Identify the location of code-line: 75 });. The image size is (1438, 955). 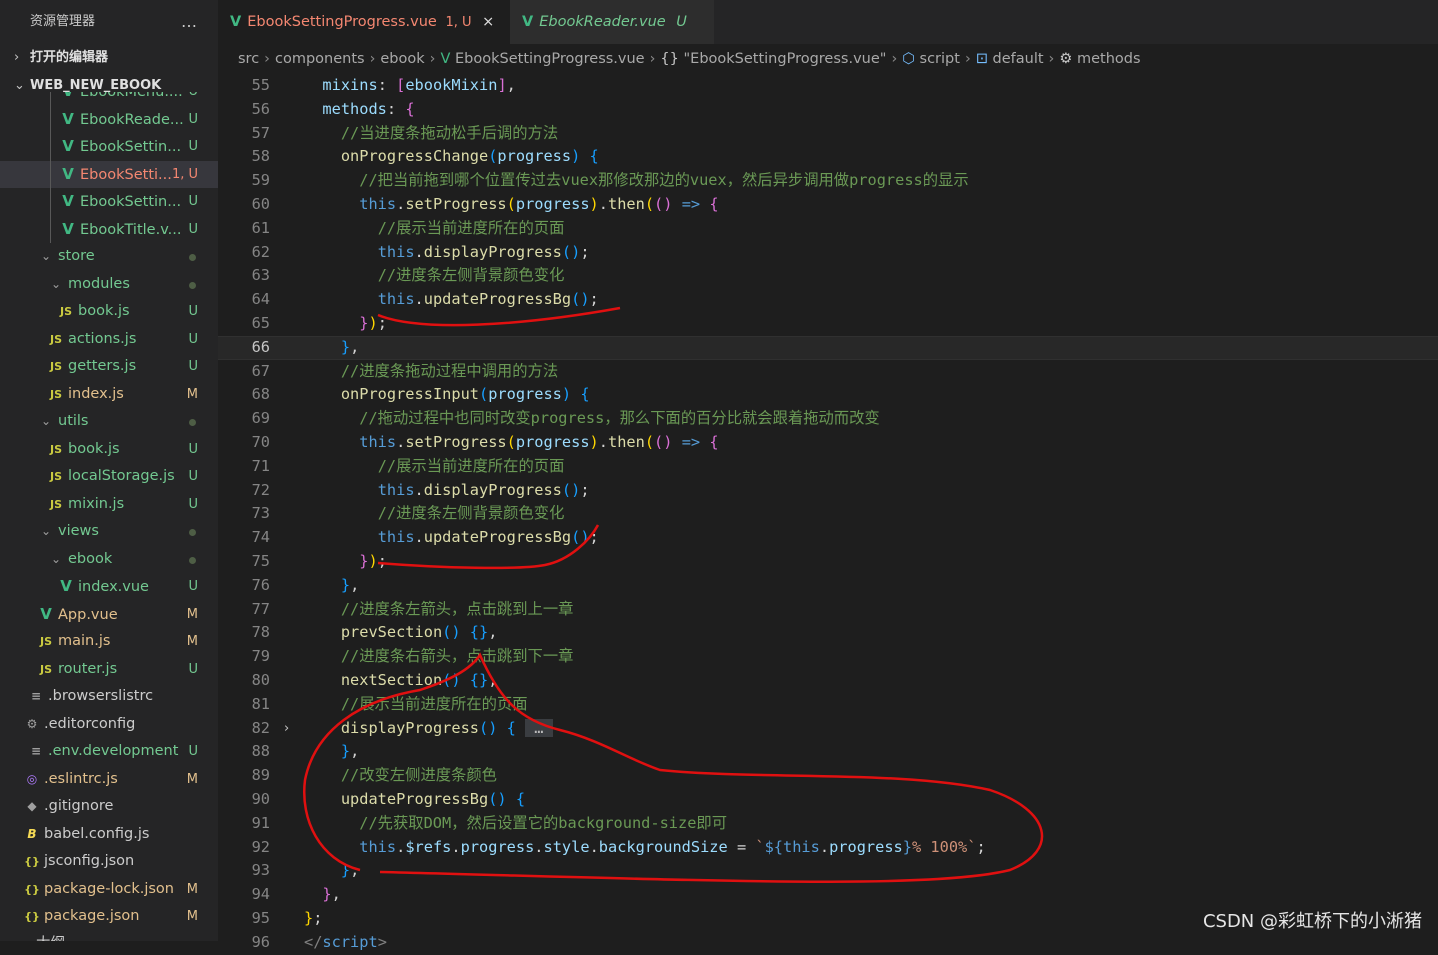
(828, 562).